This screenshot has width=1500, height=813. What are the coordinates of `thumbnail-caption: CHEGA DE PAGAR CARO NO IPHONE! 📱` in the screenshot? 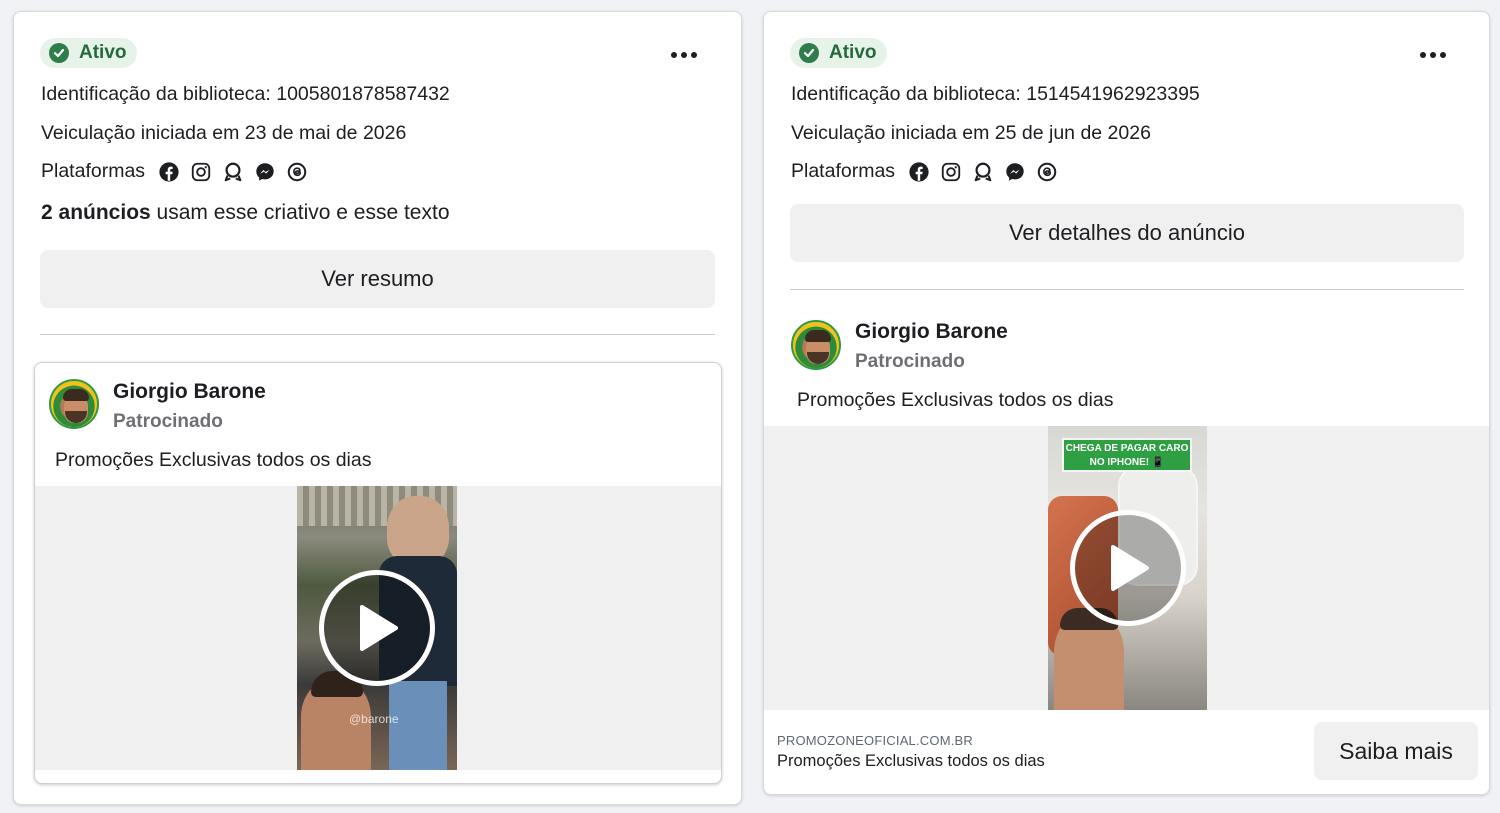 It's located at (1127, 455).